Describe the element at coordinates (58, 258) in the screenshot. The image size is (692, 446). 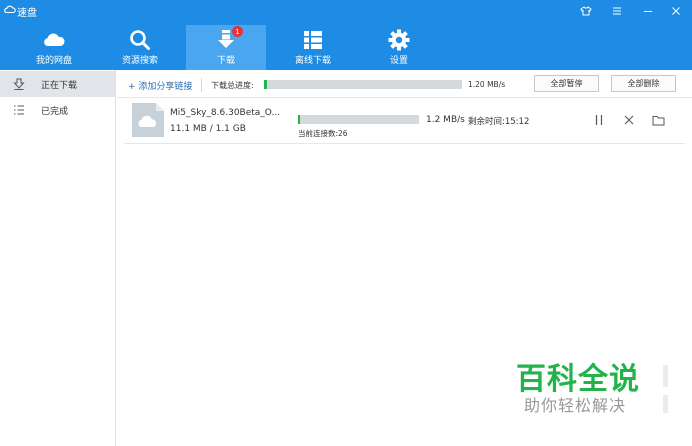
I see `sidebar: 正在下载 已完成` at that location.